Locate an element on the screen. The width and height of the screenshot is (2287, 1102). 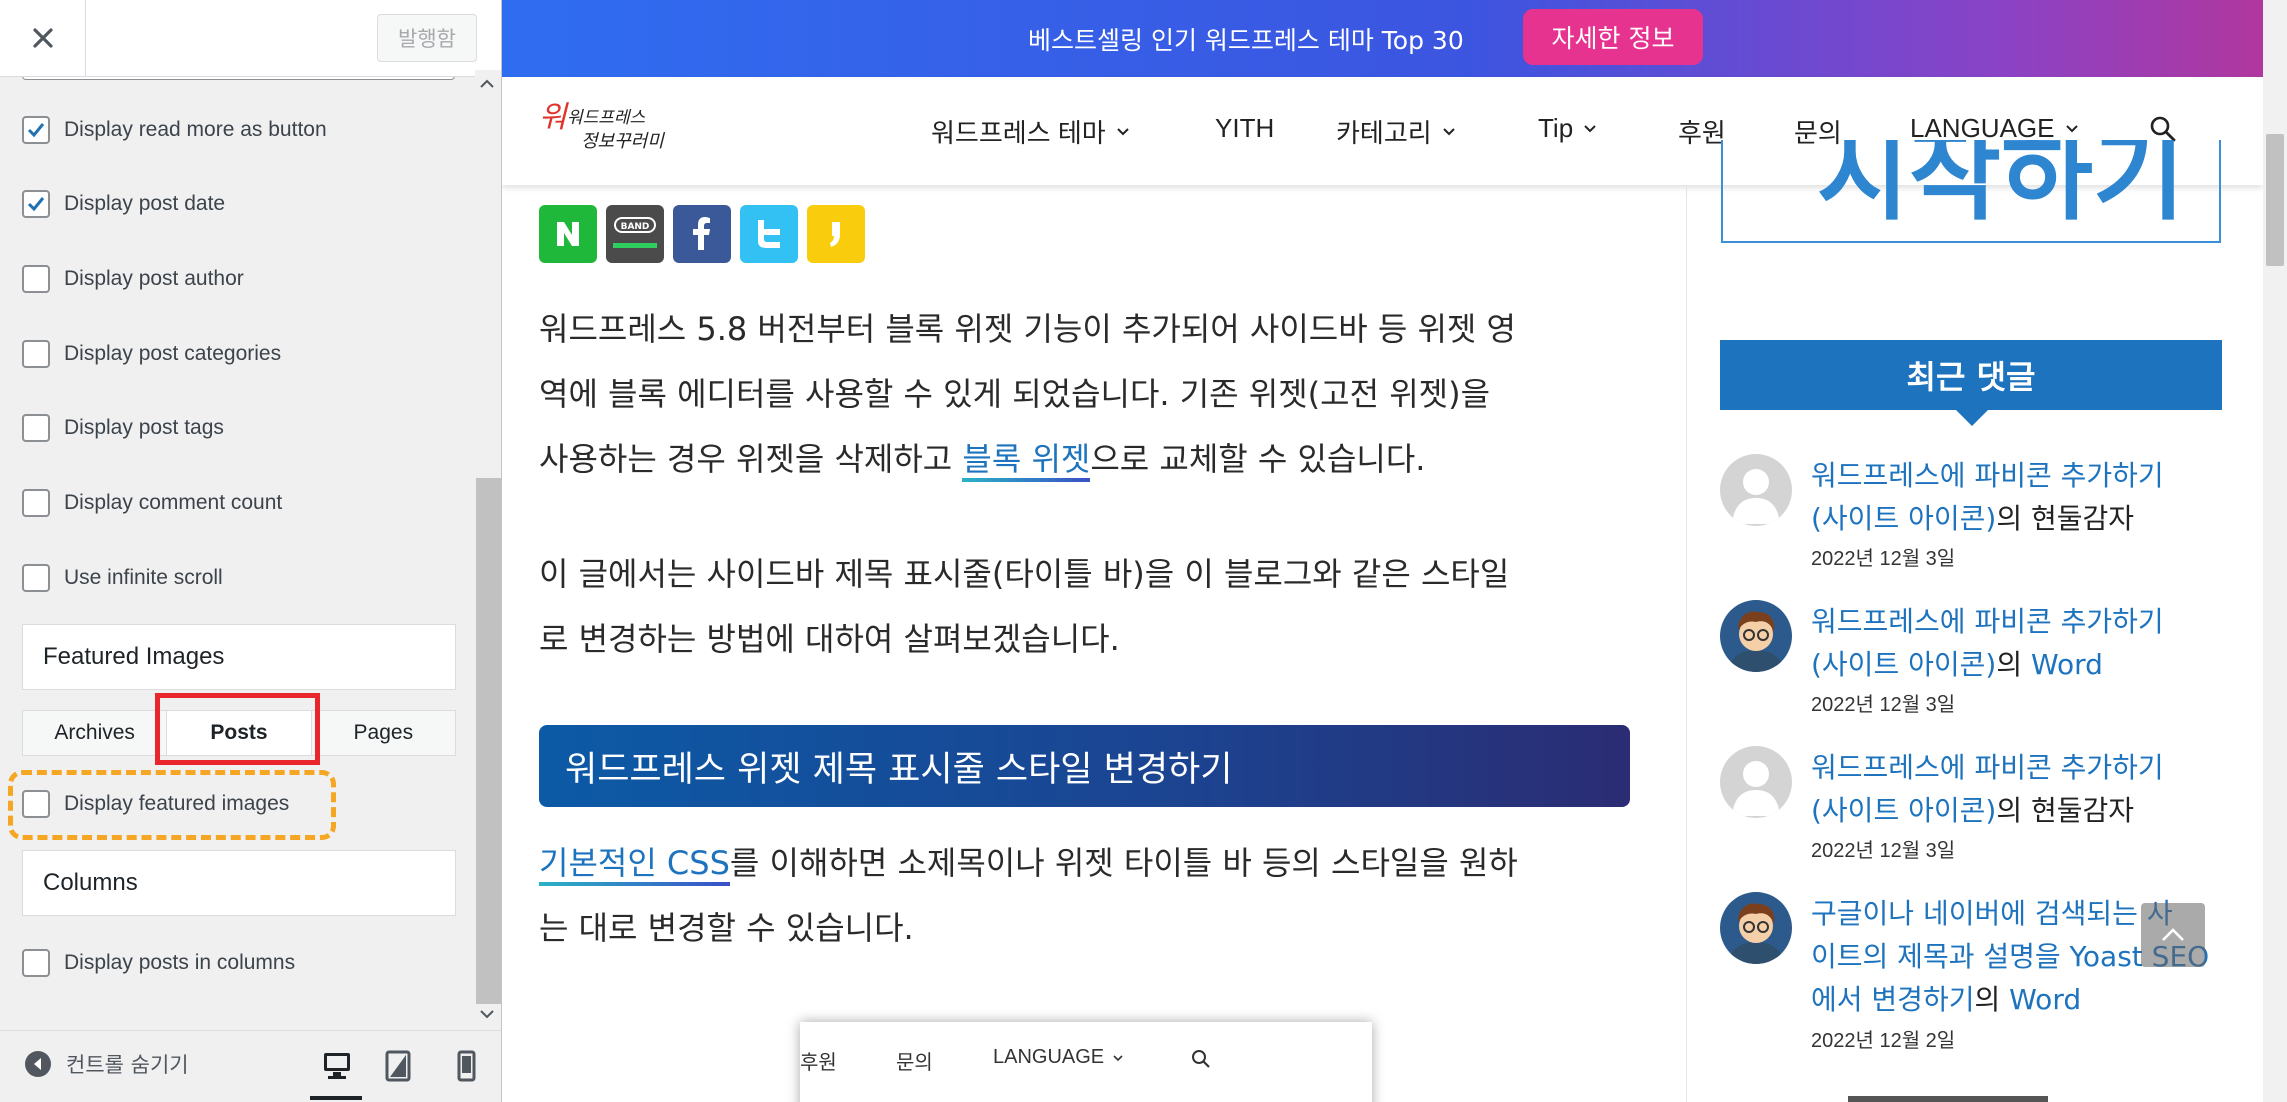
tab-pages: Pages is located at coordinates (383, 733).